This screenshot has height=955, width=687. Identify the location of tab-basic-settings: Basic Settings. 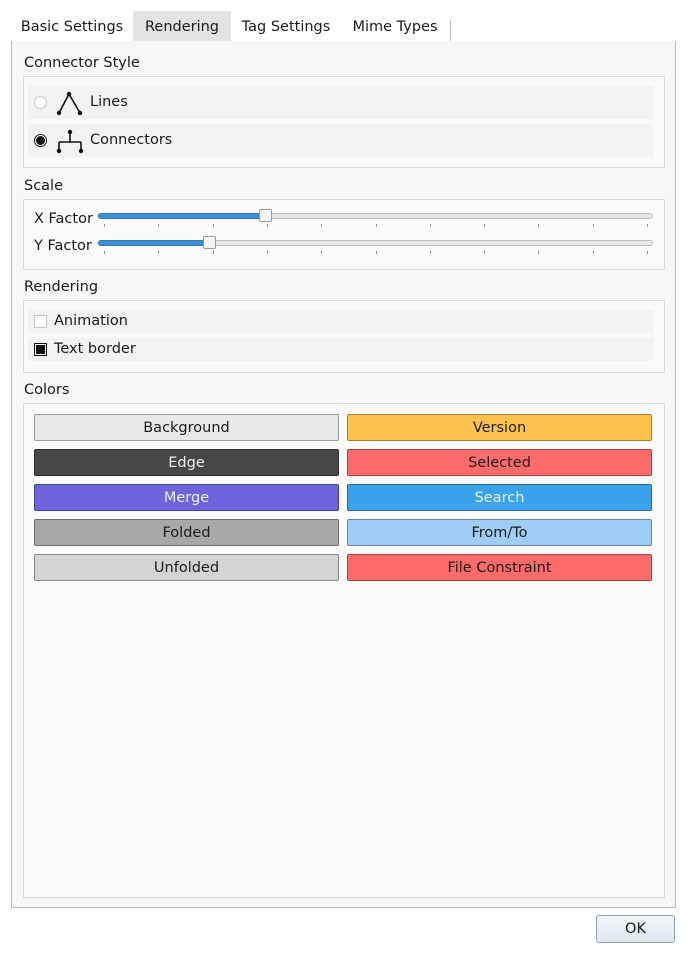
(72, 26).